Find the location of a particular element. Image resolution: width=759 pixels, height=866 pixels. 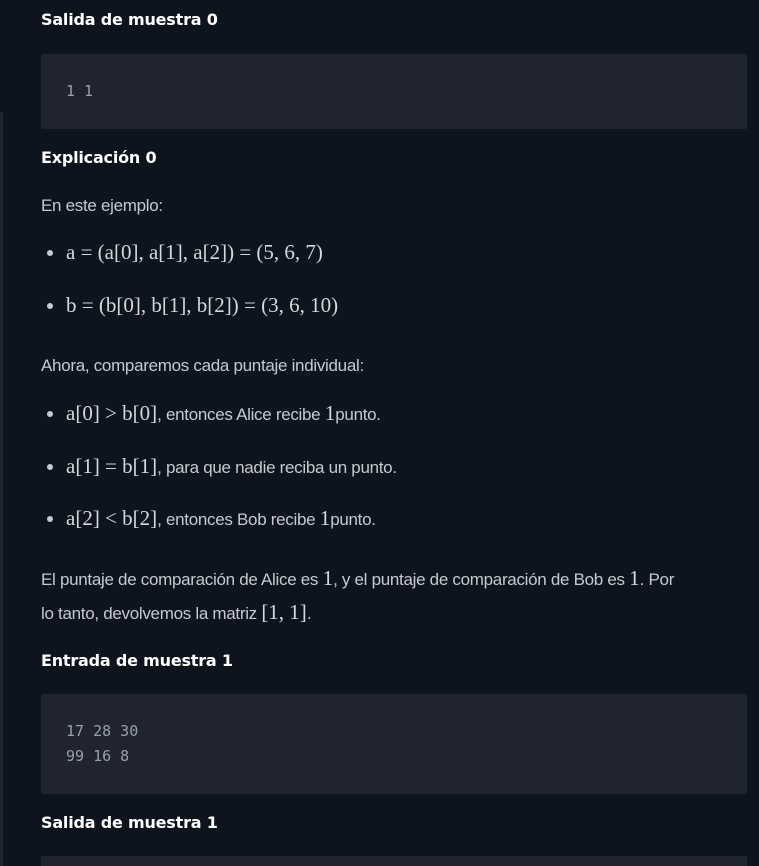

explanation-intro: En este ejemplo: is located at coordinates (102, 205).